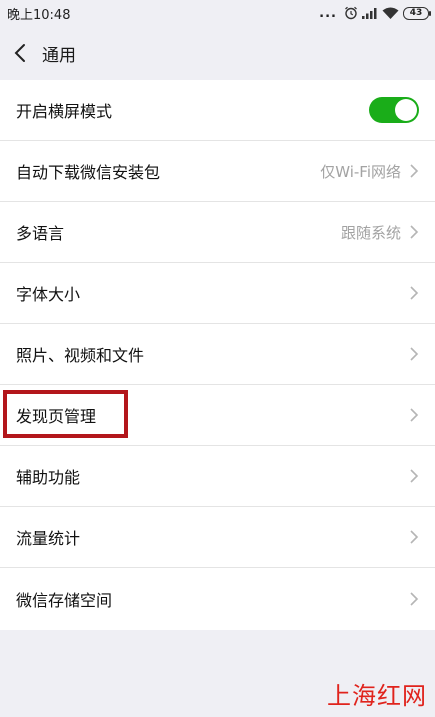 This screenshot has height=717, width=435. What do you see at coordinates (48, 538) in the screenshot?
I see `row-label: 流量统计` at bounding box center [48, 538].